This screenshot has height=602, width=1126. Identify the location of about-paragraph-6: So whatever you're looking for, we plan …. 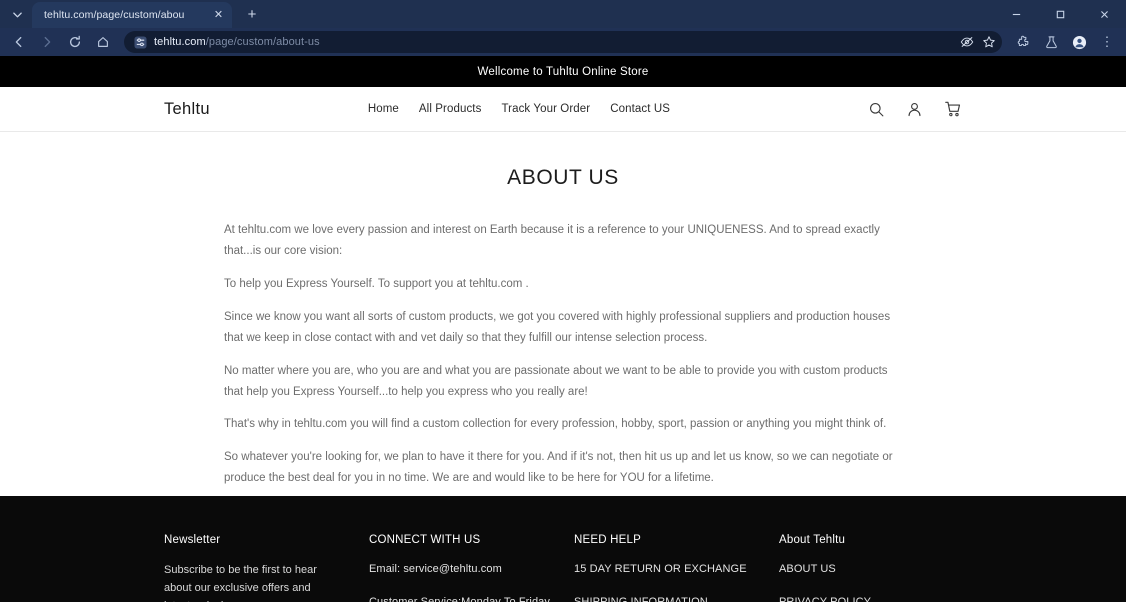
(558, 468).